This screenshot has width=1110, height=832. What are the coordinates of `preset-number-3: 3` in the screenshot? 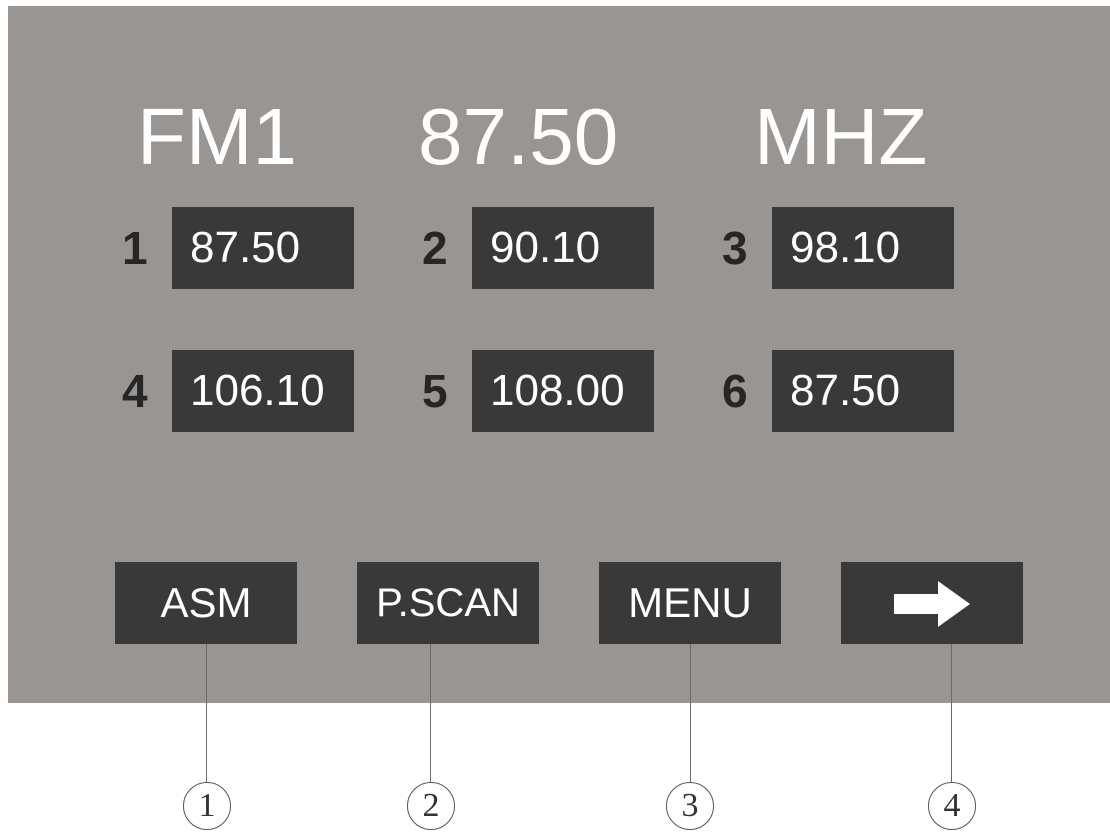 It's located at (735, 248).